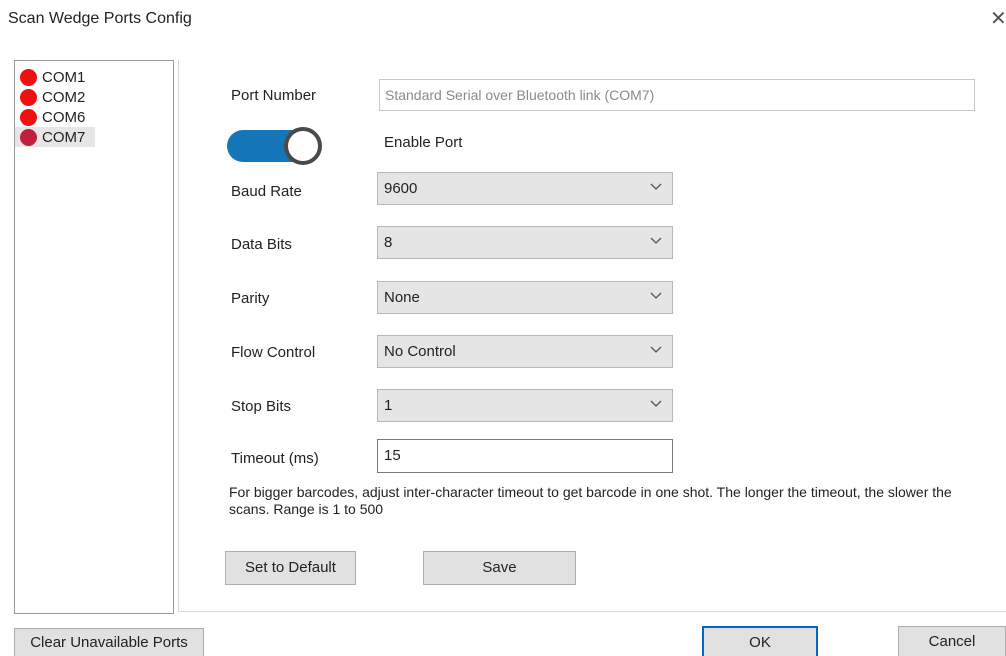  I want to click on port-label: COM6, so click(64, 117).